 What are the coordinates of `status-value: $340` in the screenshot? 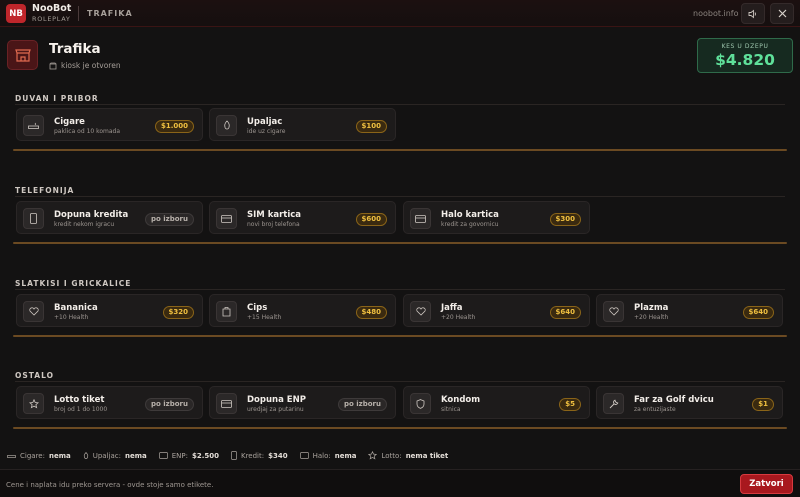 It's located at (278, 455).